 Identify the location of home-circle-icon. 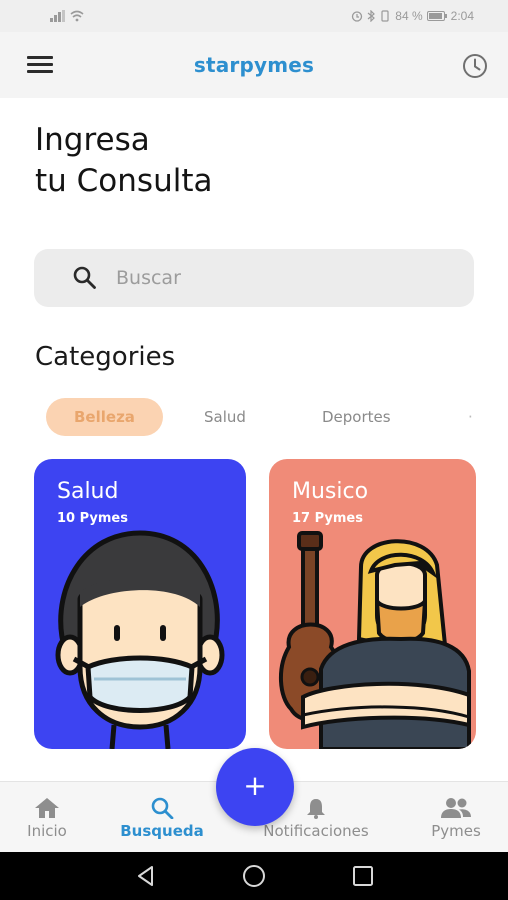
(254, 876).